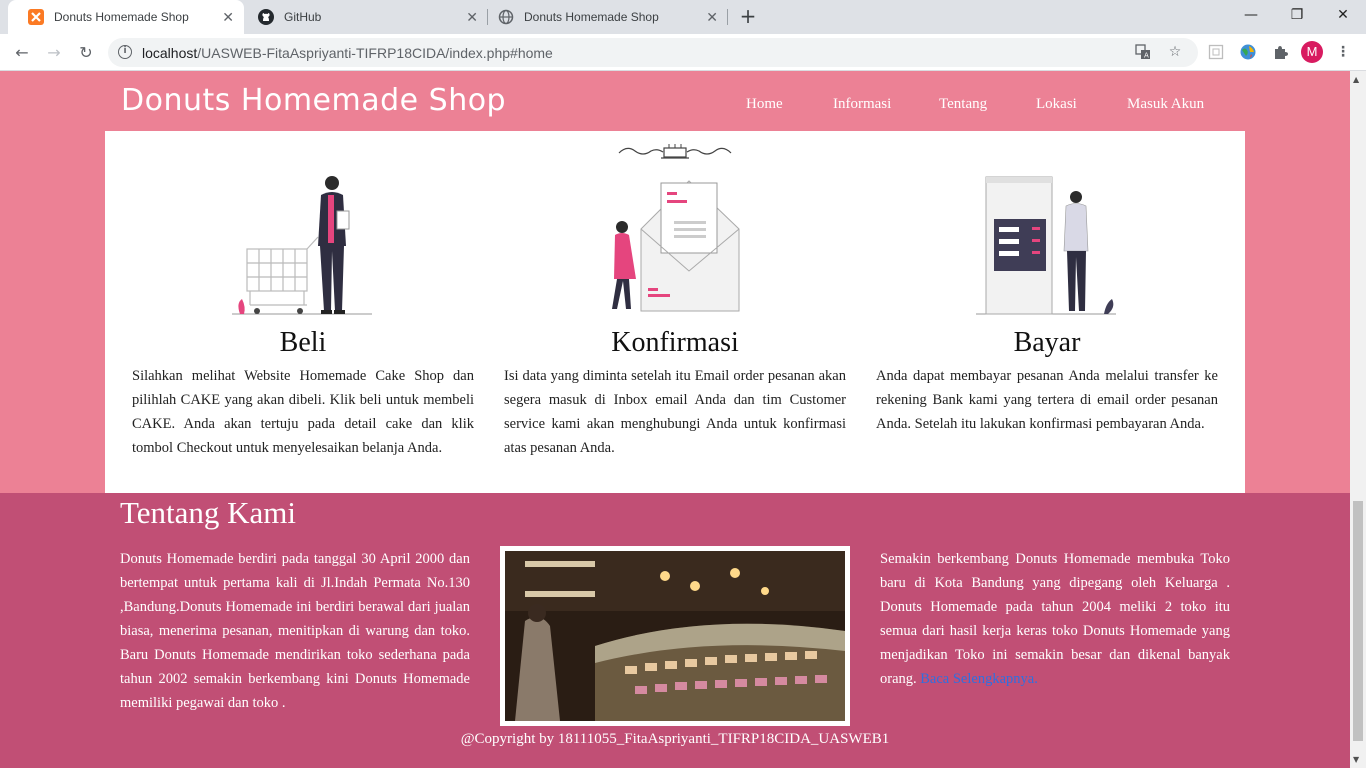  I want to click on nav-home: Home, so click(764, 104).